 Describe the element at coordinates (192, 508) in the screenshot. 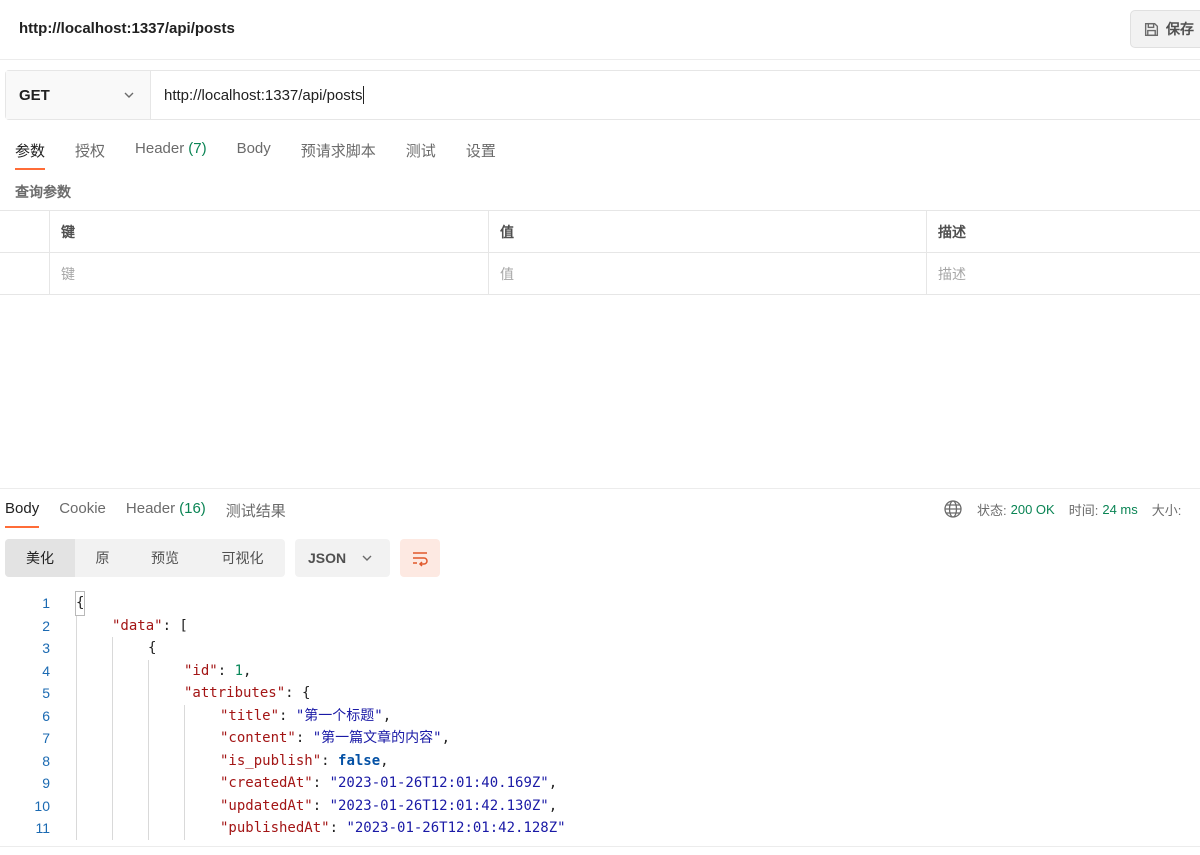

I see `tab-count-badge: (16)` at that location.